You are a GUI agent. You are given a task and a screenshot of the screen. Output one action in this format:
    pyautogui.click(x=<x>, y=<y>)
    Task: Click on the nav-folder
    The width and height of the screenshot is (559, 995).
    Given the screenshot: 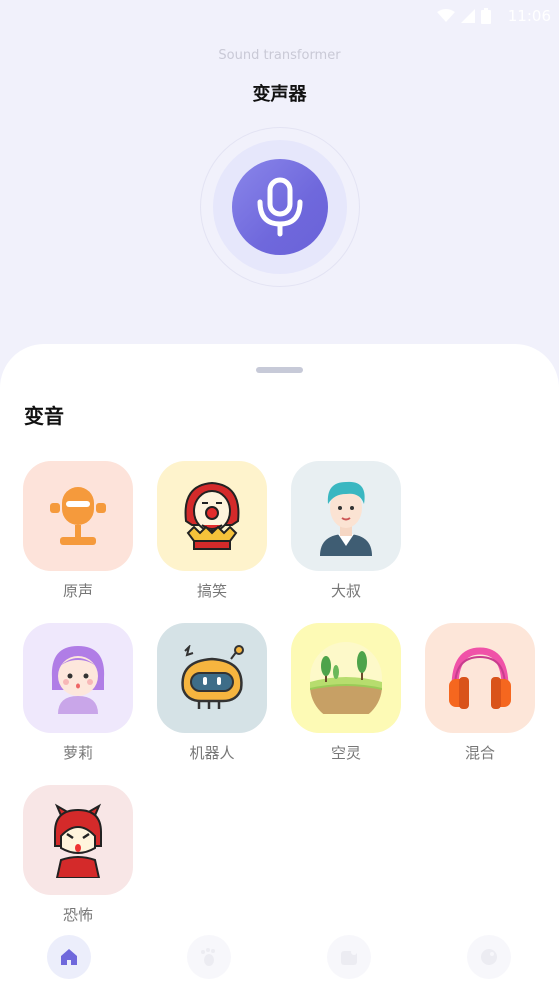 What is the action you would take?
    pyautogui.click(x=349, y=957)
    